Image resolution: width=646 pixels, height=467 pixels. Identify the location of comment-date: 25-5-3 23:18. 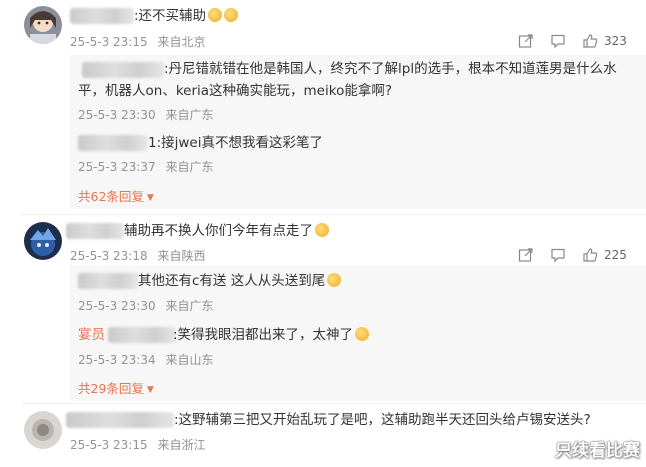
(109, 256).